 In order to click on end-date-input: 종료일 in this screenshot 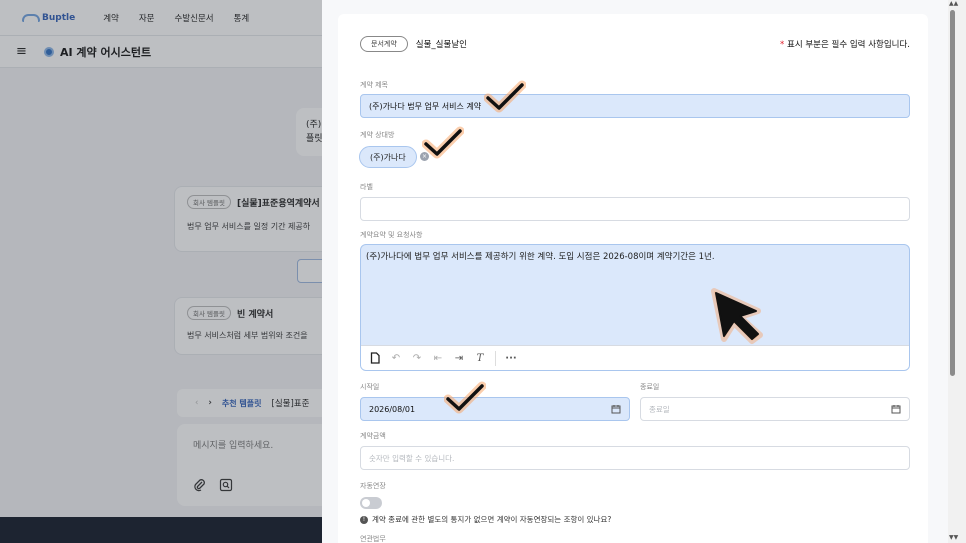, I will do `click(775, 409)`.